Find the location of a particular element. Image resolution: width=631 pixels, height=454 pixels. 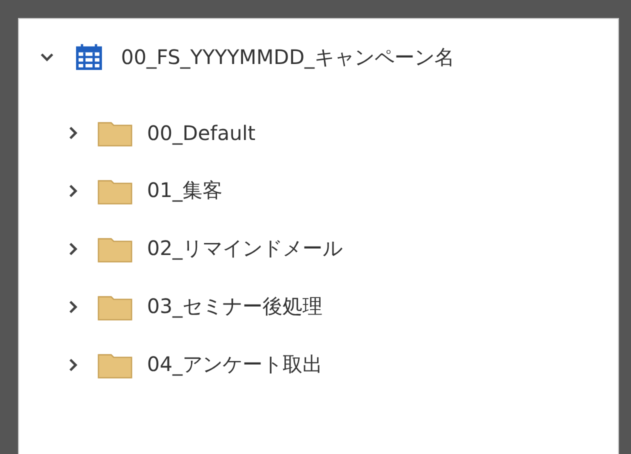

tree-item: 02_リマインドメール is located at coordinates (244, 248).